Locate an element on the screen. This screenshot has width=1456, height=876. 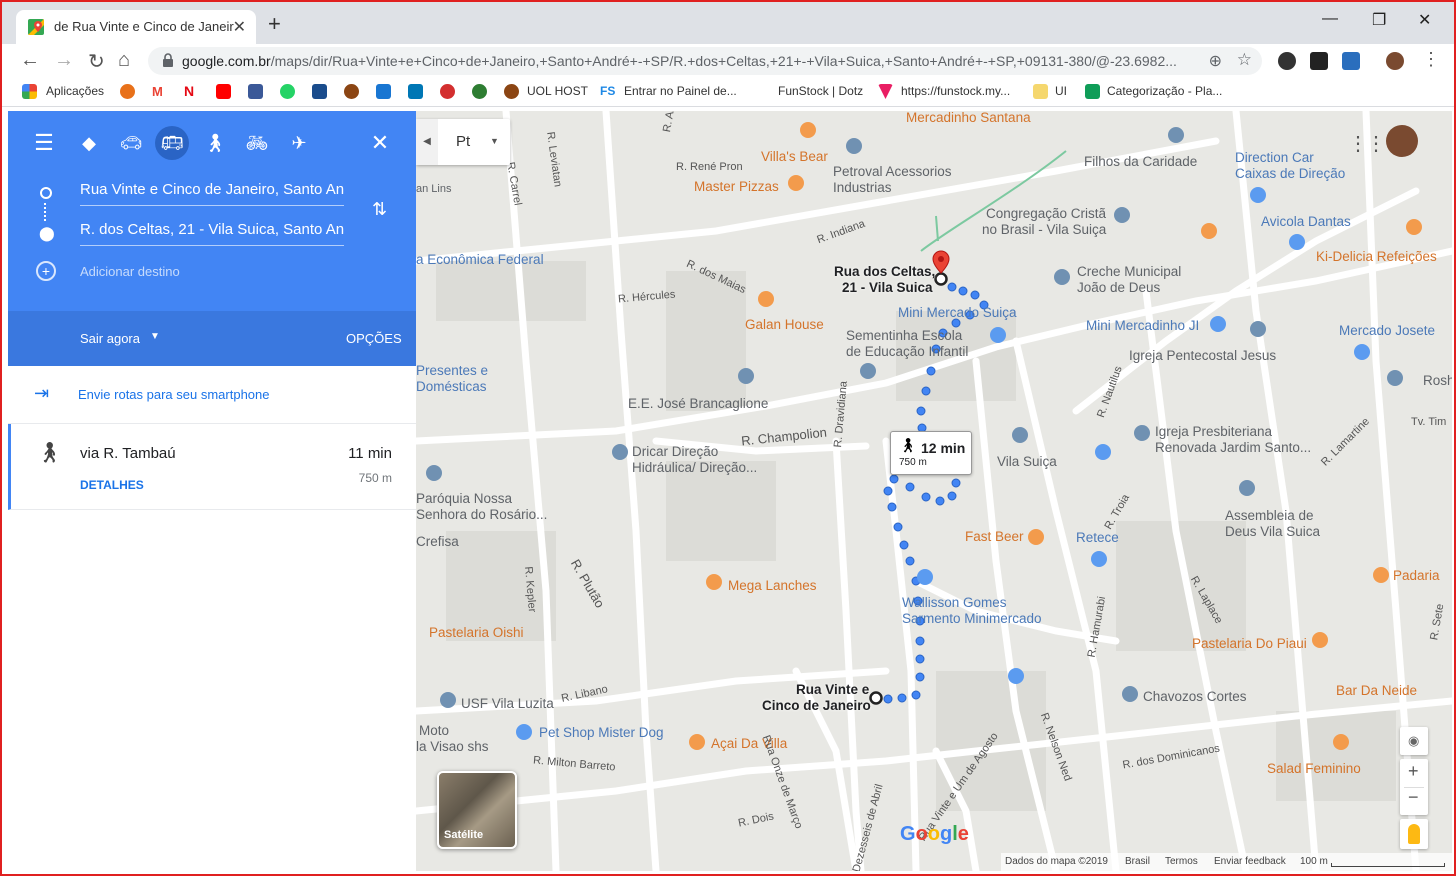
back-button: ← is located at coordinates (30, 60).